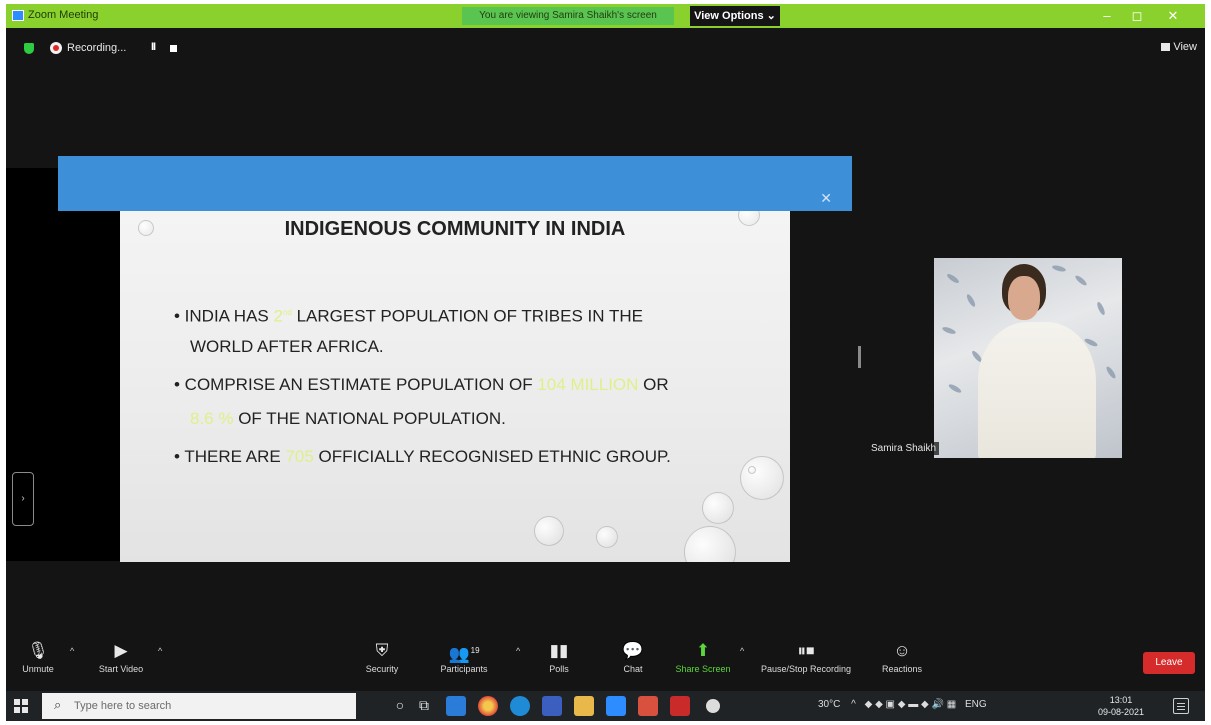 The width and height of the screenshot is (1211, 725). Describe the element at coordinates (713, 706) in the screenshot. I see `weather-icon` at that location.